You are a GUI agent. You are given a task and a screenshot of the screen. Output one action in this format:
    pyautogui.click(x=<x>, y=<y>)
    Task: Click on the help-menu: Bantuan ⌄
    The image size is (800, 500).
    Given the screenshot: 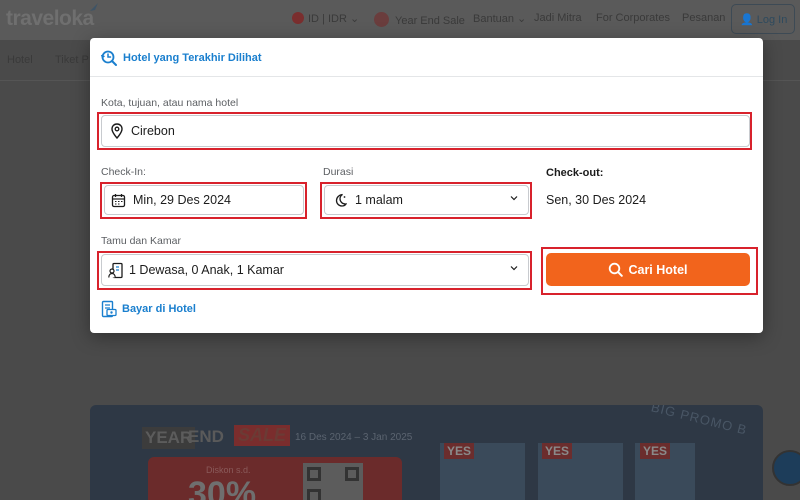 What is the action you would take?
    pyautogui.click(x=499, y=18)
    